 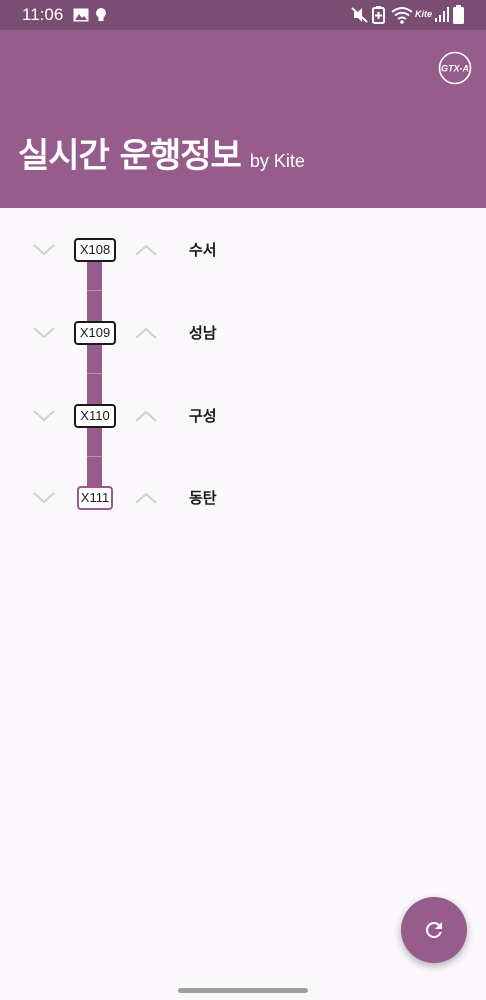 I want to click on page-subtitle: by Kite, so click(x=277, y=161).